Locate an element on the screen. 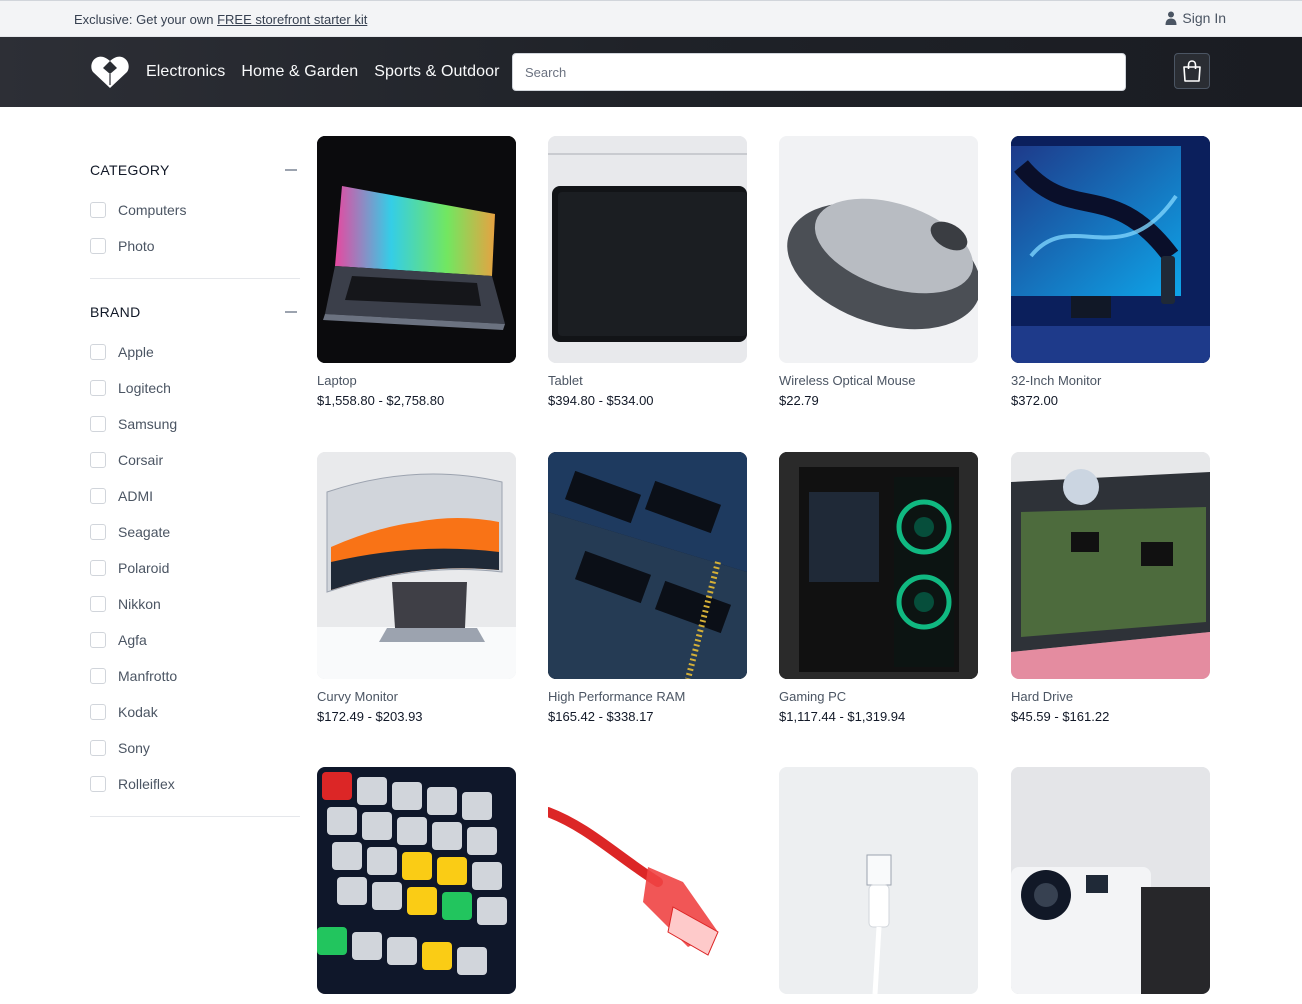 Image resolution: width=1302 pixels, height=1004 pixels. product-card-keyboard is located at coordinates (416, 885).